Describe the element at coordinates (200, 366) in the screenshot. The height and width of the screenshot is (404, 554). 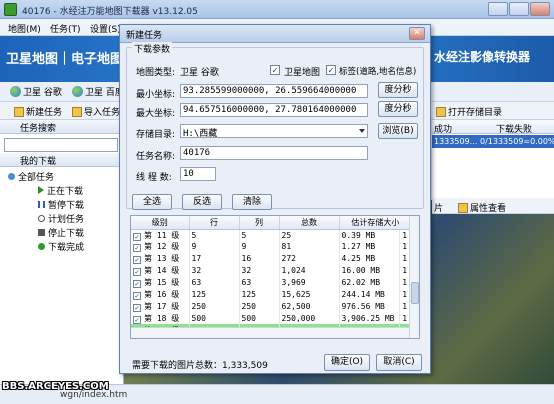
I see `summary-text: 需要下载的图片总数：1,333,509` at that location.